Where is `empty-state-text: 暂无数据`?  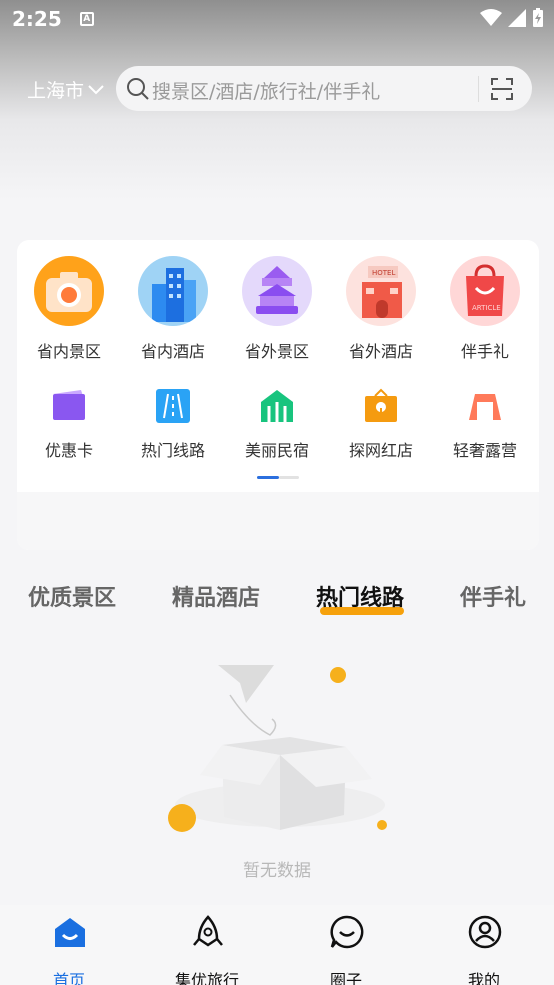
empty-state-text: 暂无数据 is located at coordinates (277, 871).